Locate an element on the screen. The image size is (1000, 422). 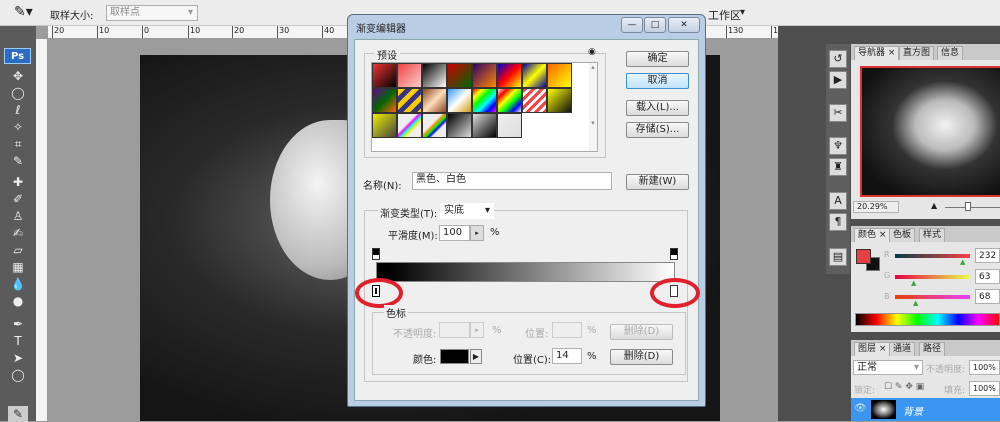
character-icon: A is located at coordinates (838, 201).